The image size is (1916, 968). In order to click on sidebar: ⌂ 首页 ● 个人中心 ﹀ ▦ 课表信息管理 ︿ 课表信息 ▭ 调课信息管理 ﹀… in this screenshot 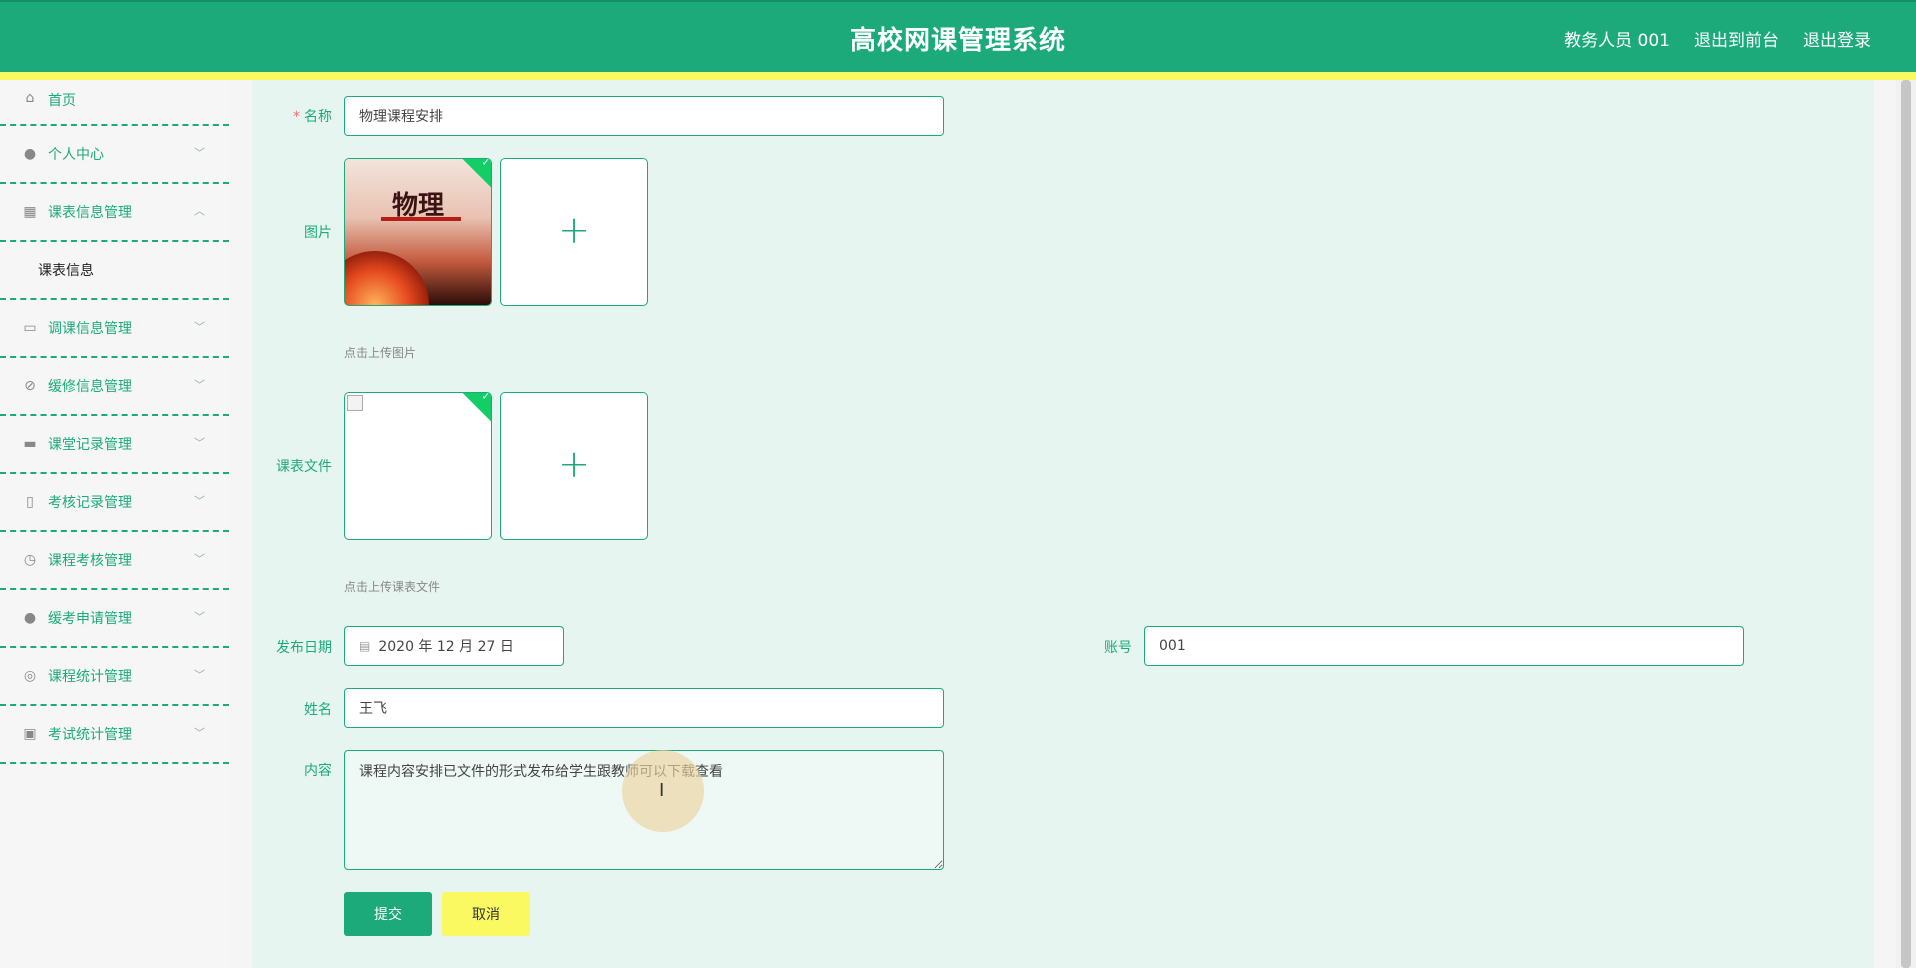, I will do `click(114, 524)`.